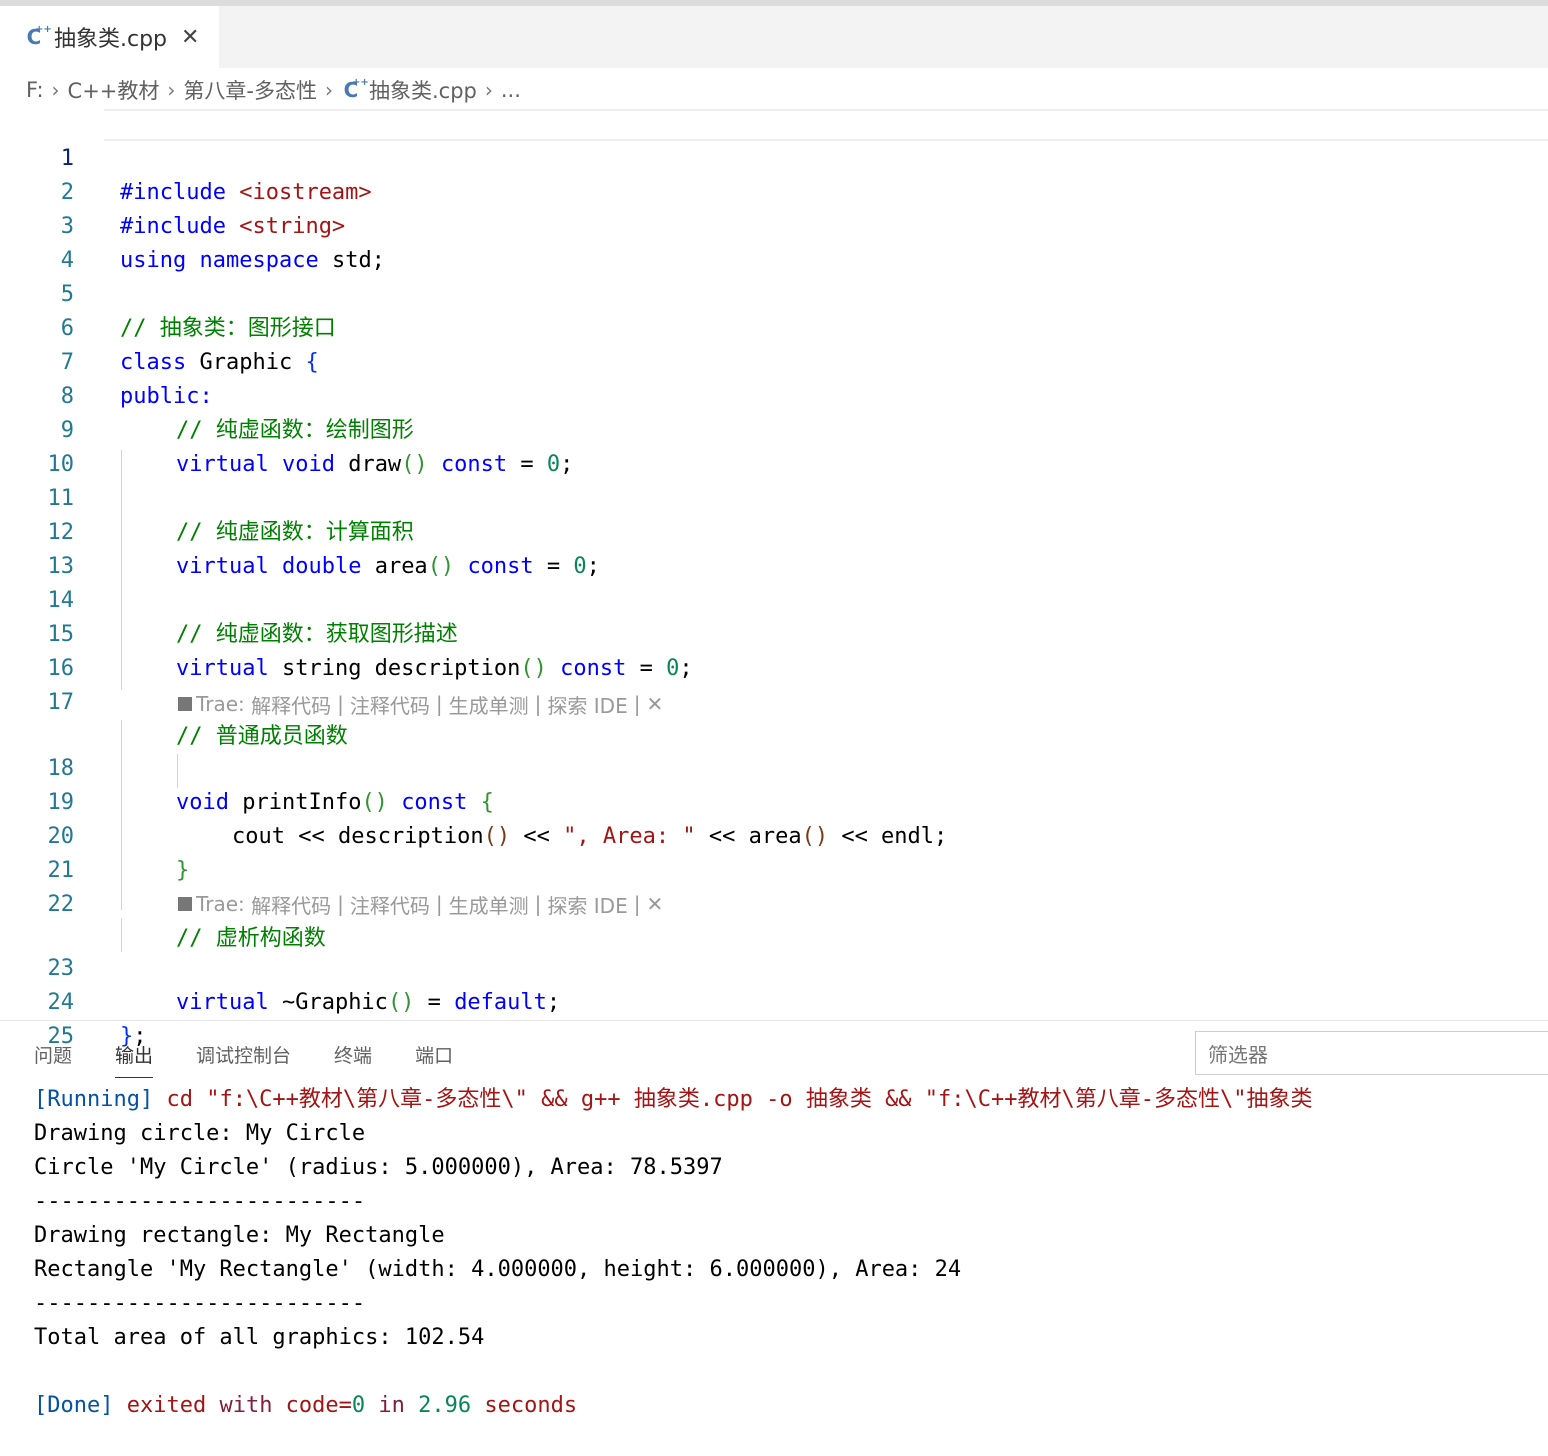  I want to click on done-text: exited, so click(166, 1405).